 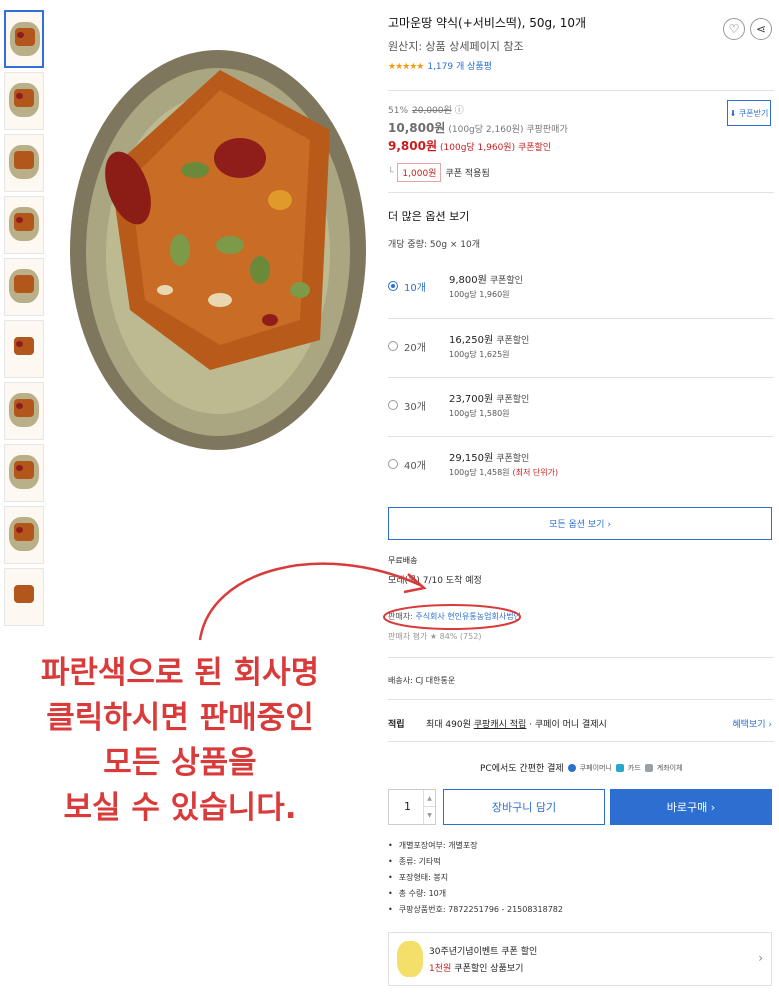 What do you see at coordinates (580, 472) in the screenshot?
I see `option-row: 40개 29,150원 쿠폰할인 100g당 1,458원 (최저 단위가)` at bounding box center [580, 472].